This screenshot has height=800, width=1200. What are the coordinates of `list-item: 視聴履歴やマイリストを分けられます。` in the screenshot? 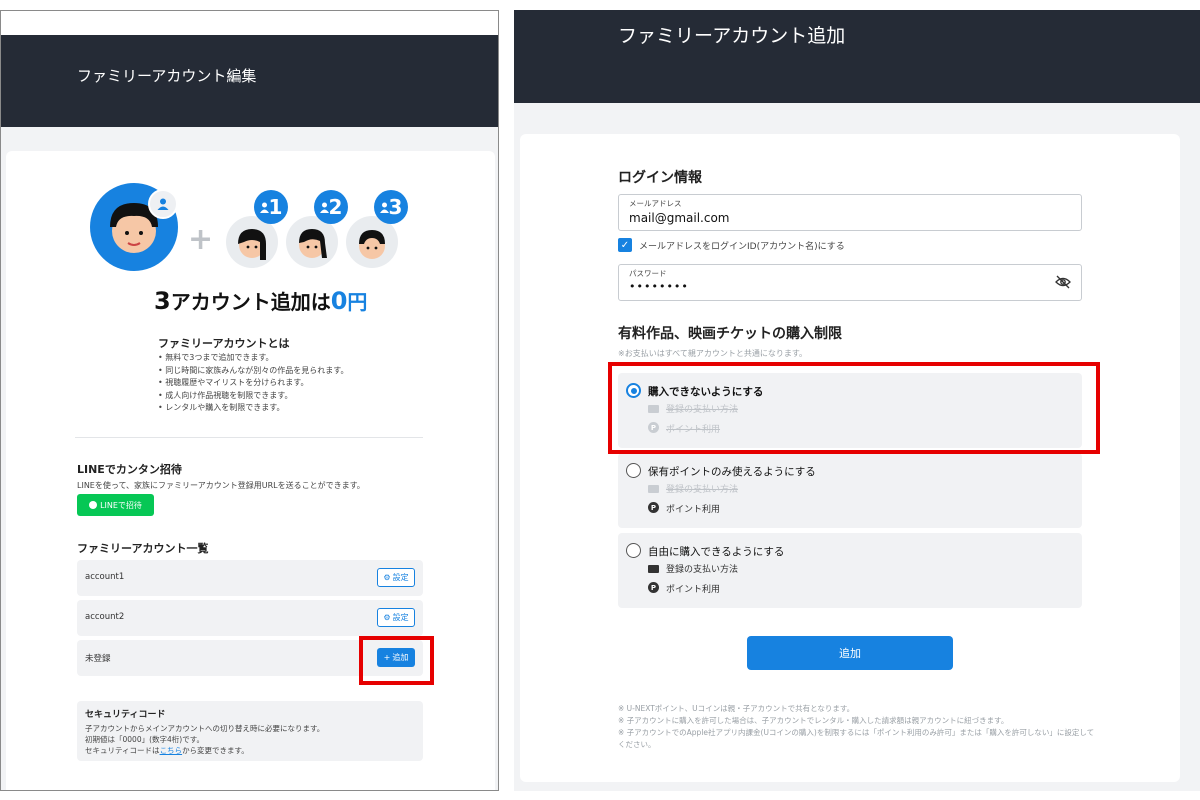 It's located at (253, 383).